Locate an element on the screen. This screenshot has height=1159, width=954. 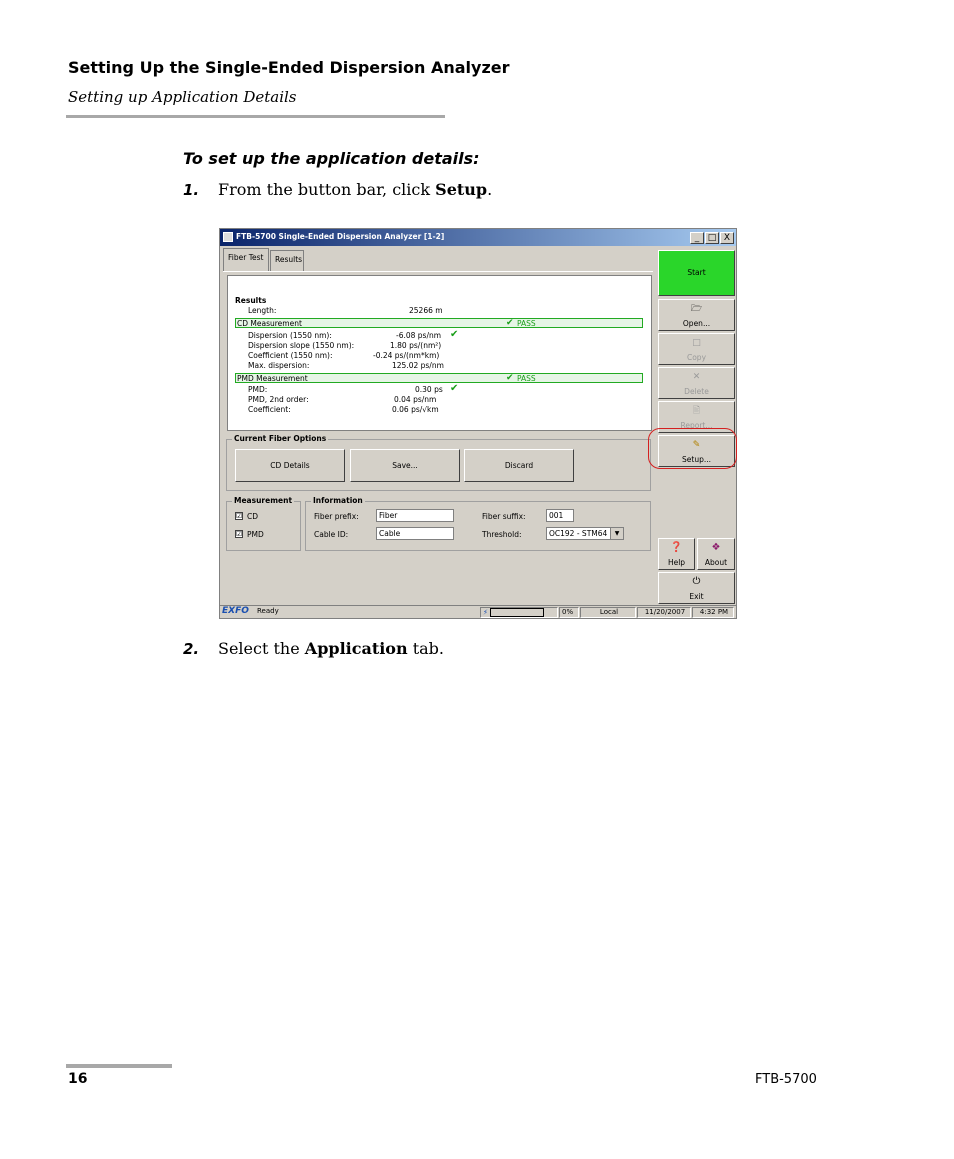
fiber-suffix-label: Fiber suffix: is located at coordinates (504, 516).